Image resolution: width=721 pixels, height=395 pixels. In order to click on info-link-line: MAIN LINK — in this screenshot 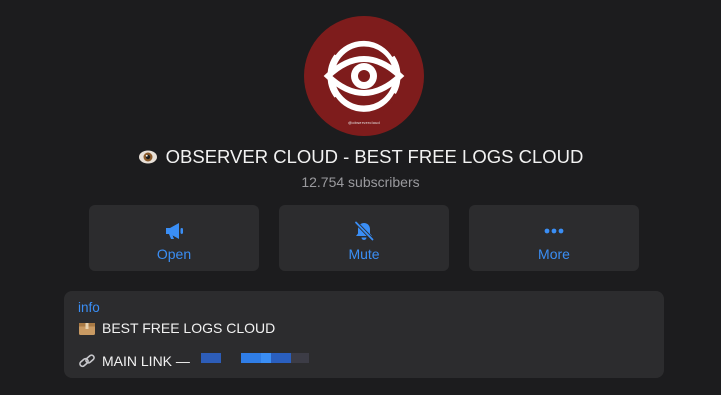, I will do `click(134, 361)`.